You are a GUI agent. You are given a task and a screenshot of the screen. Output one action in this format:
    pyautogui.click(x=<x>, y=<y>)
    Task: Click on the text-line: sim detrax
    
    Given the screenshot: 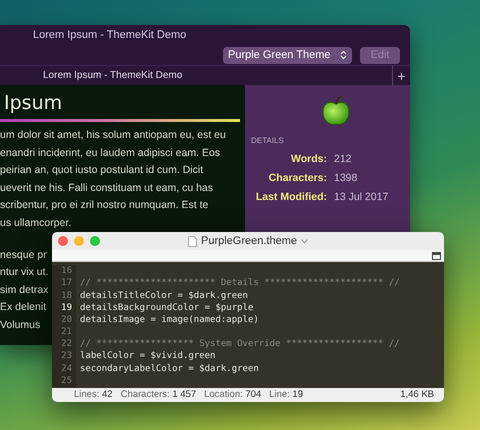 What is the action you would take?
    pyautogui.click(x=24, y=290)
    